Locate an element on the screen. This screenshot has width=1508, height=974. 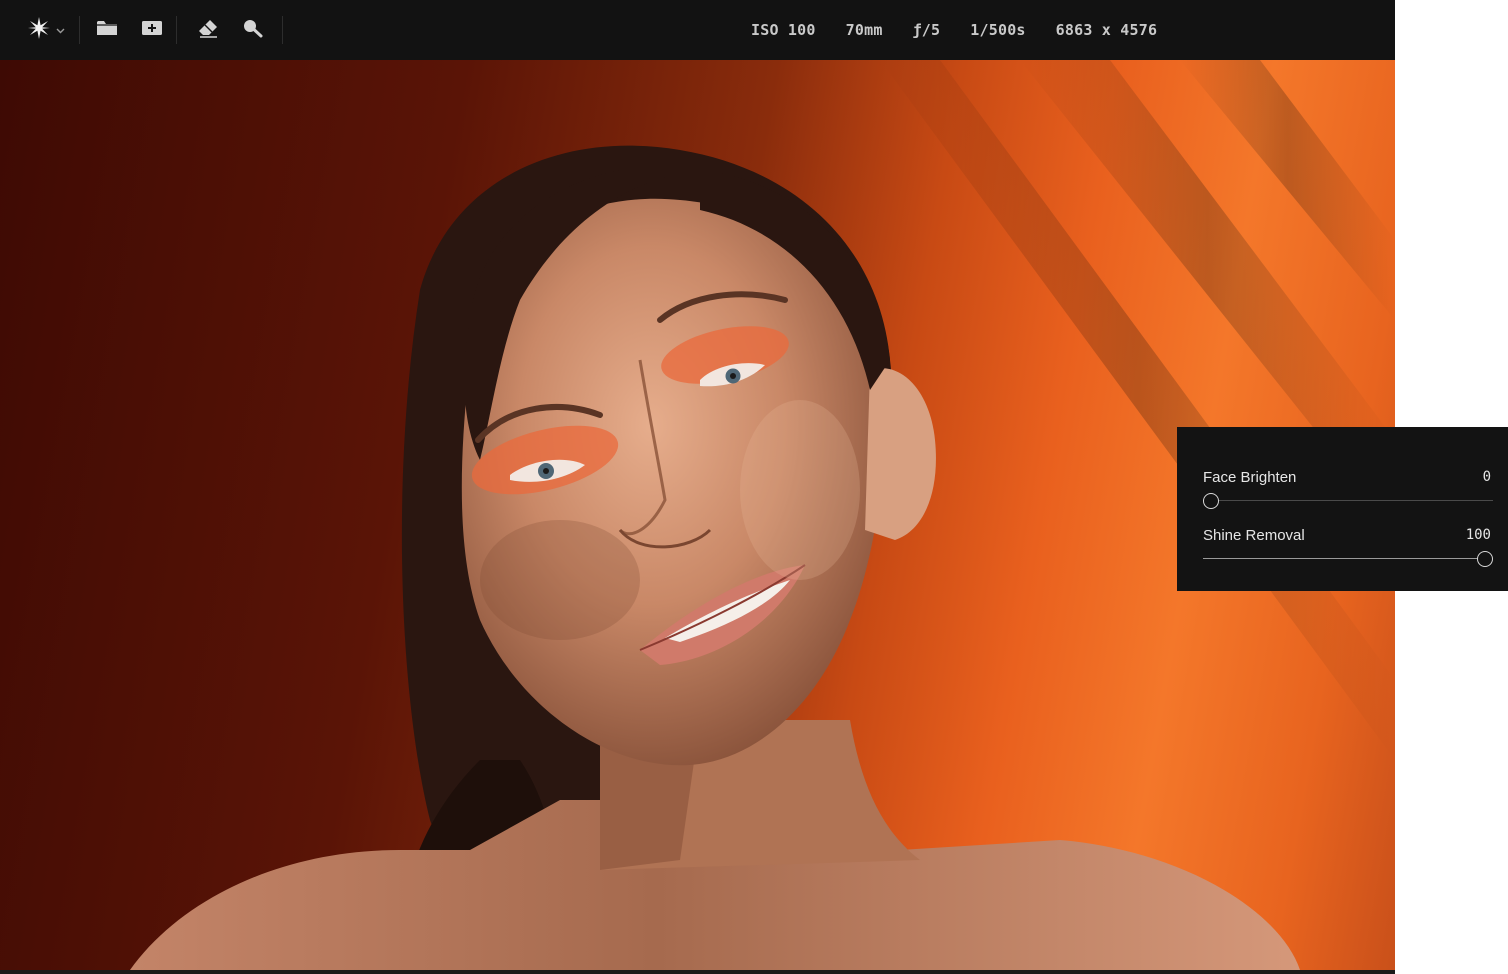
face-brighten-label: Face Brighten is located at coordinates (1250, 477).